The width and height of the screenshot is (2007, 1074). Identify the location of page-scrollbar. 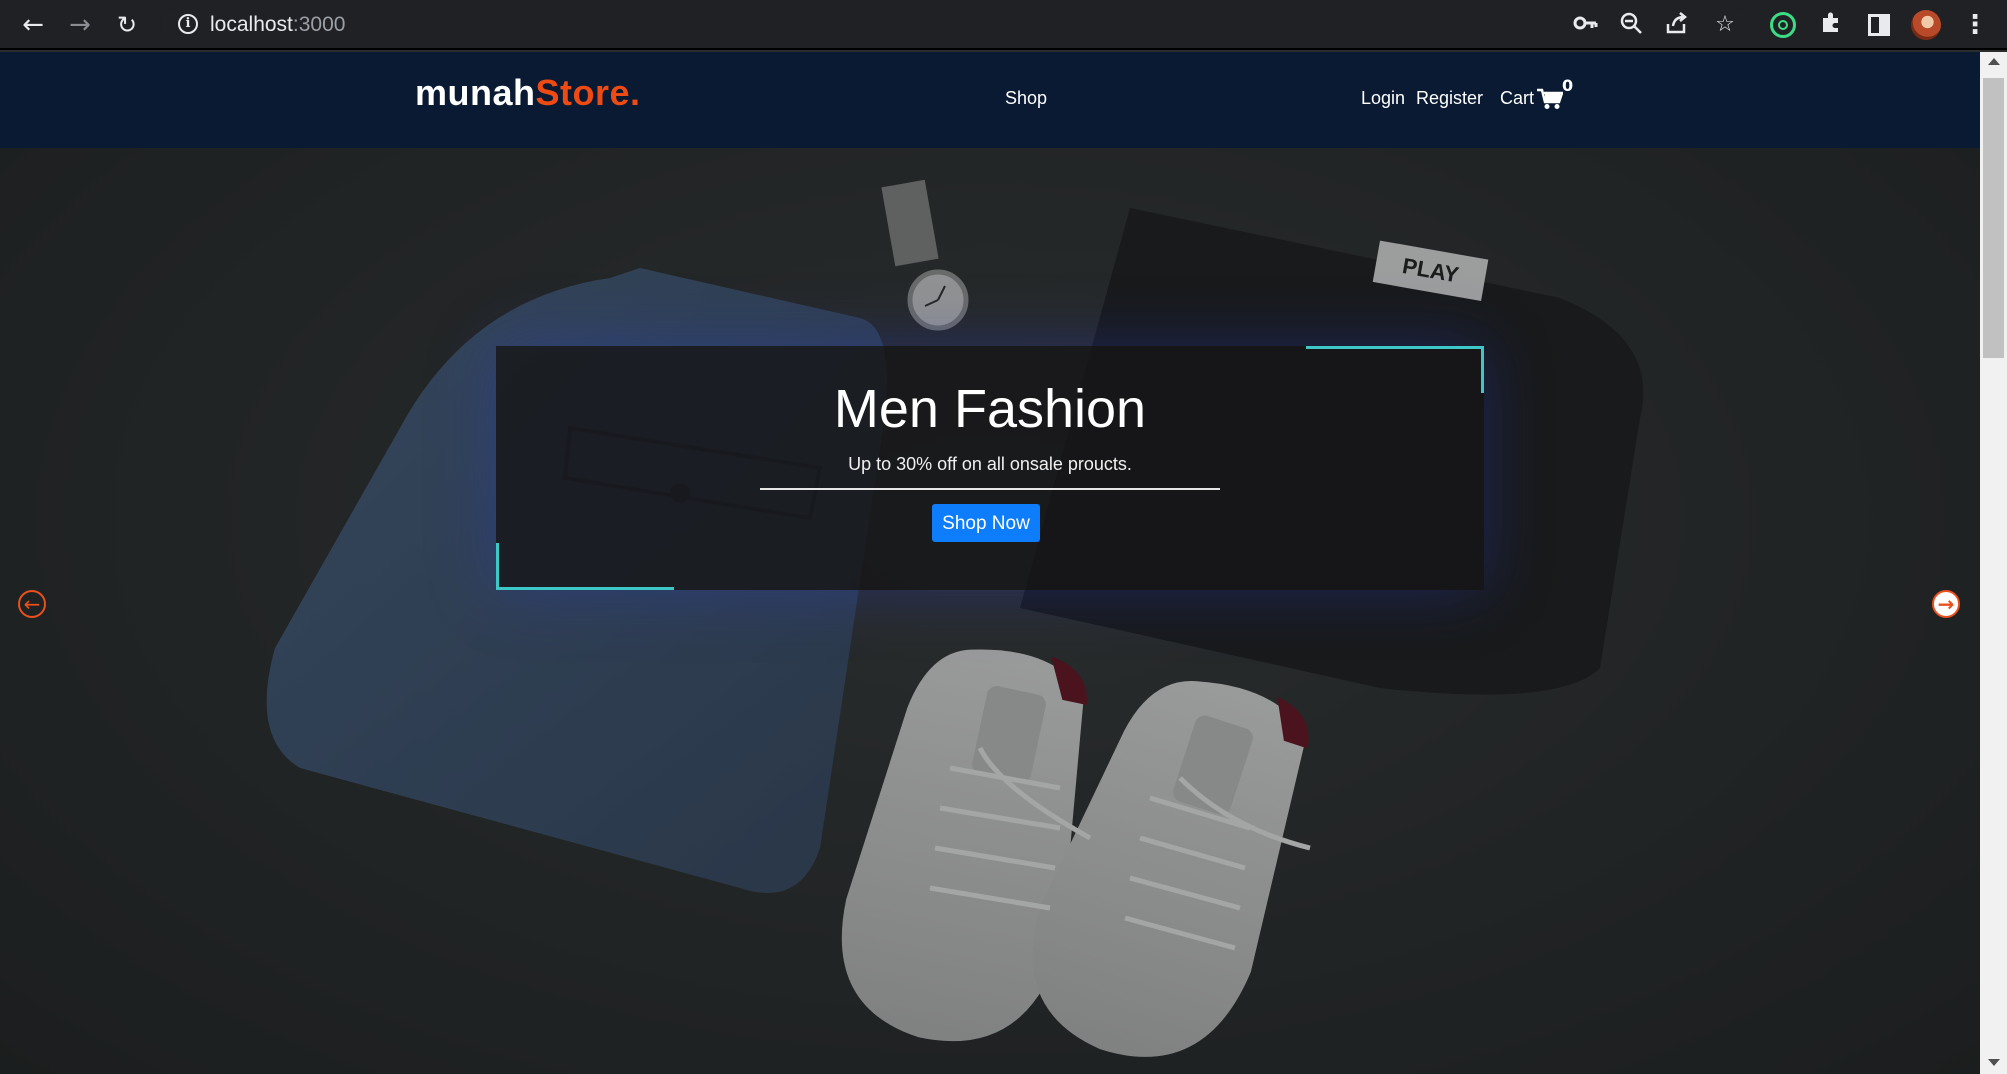
(1993, 563).